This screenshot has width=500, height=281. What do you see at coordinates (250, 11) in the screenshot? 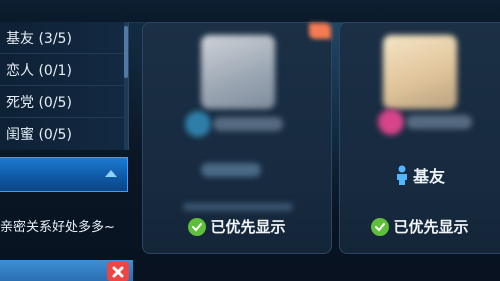
I see `top-header-band` at bounding box center [250, 11].